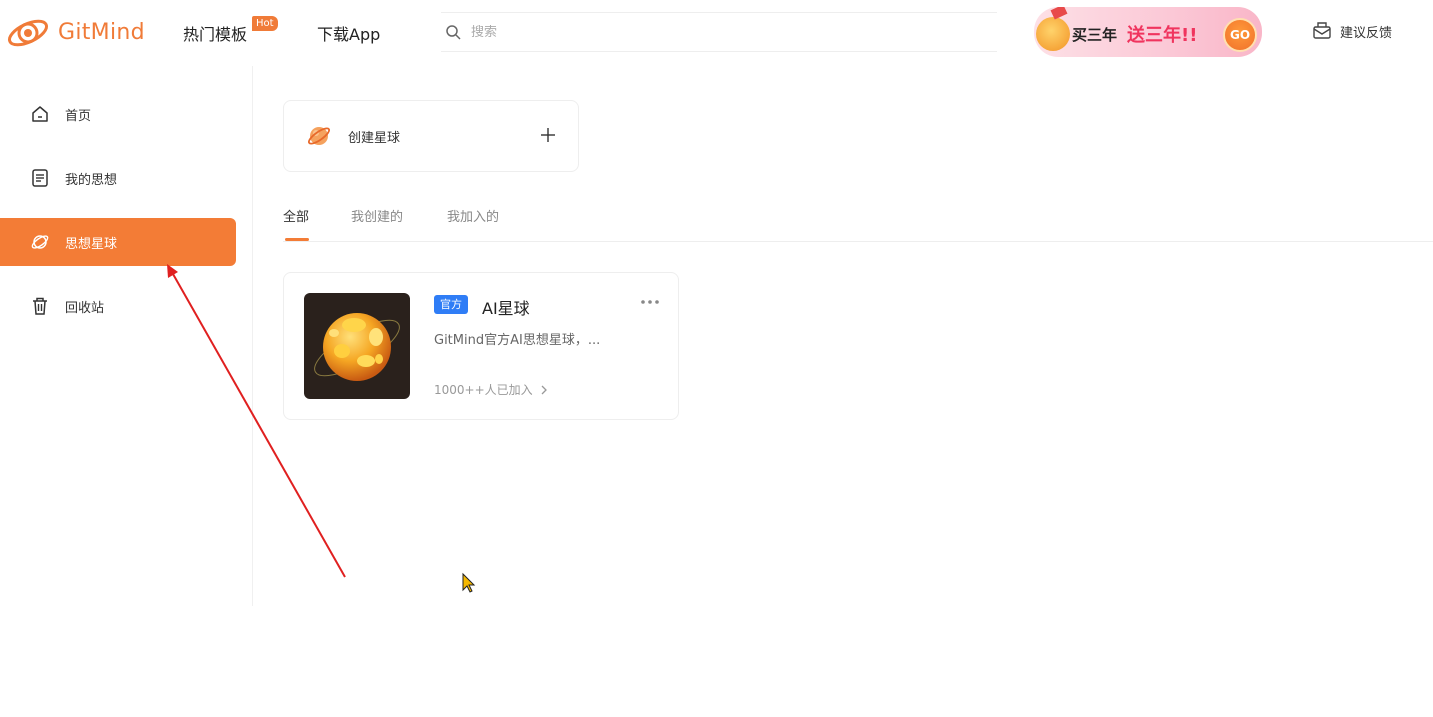 Image resolution: width=1433 pixels, height=717 pixels. I want to click on cursor-icon, so click(469, 582).